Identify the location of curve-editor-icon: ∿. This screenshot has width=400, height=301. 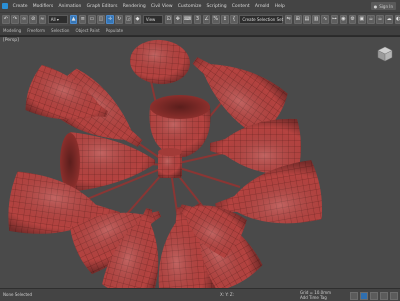
(325, 19).